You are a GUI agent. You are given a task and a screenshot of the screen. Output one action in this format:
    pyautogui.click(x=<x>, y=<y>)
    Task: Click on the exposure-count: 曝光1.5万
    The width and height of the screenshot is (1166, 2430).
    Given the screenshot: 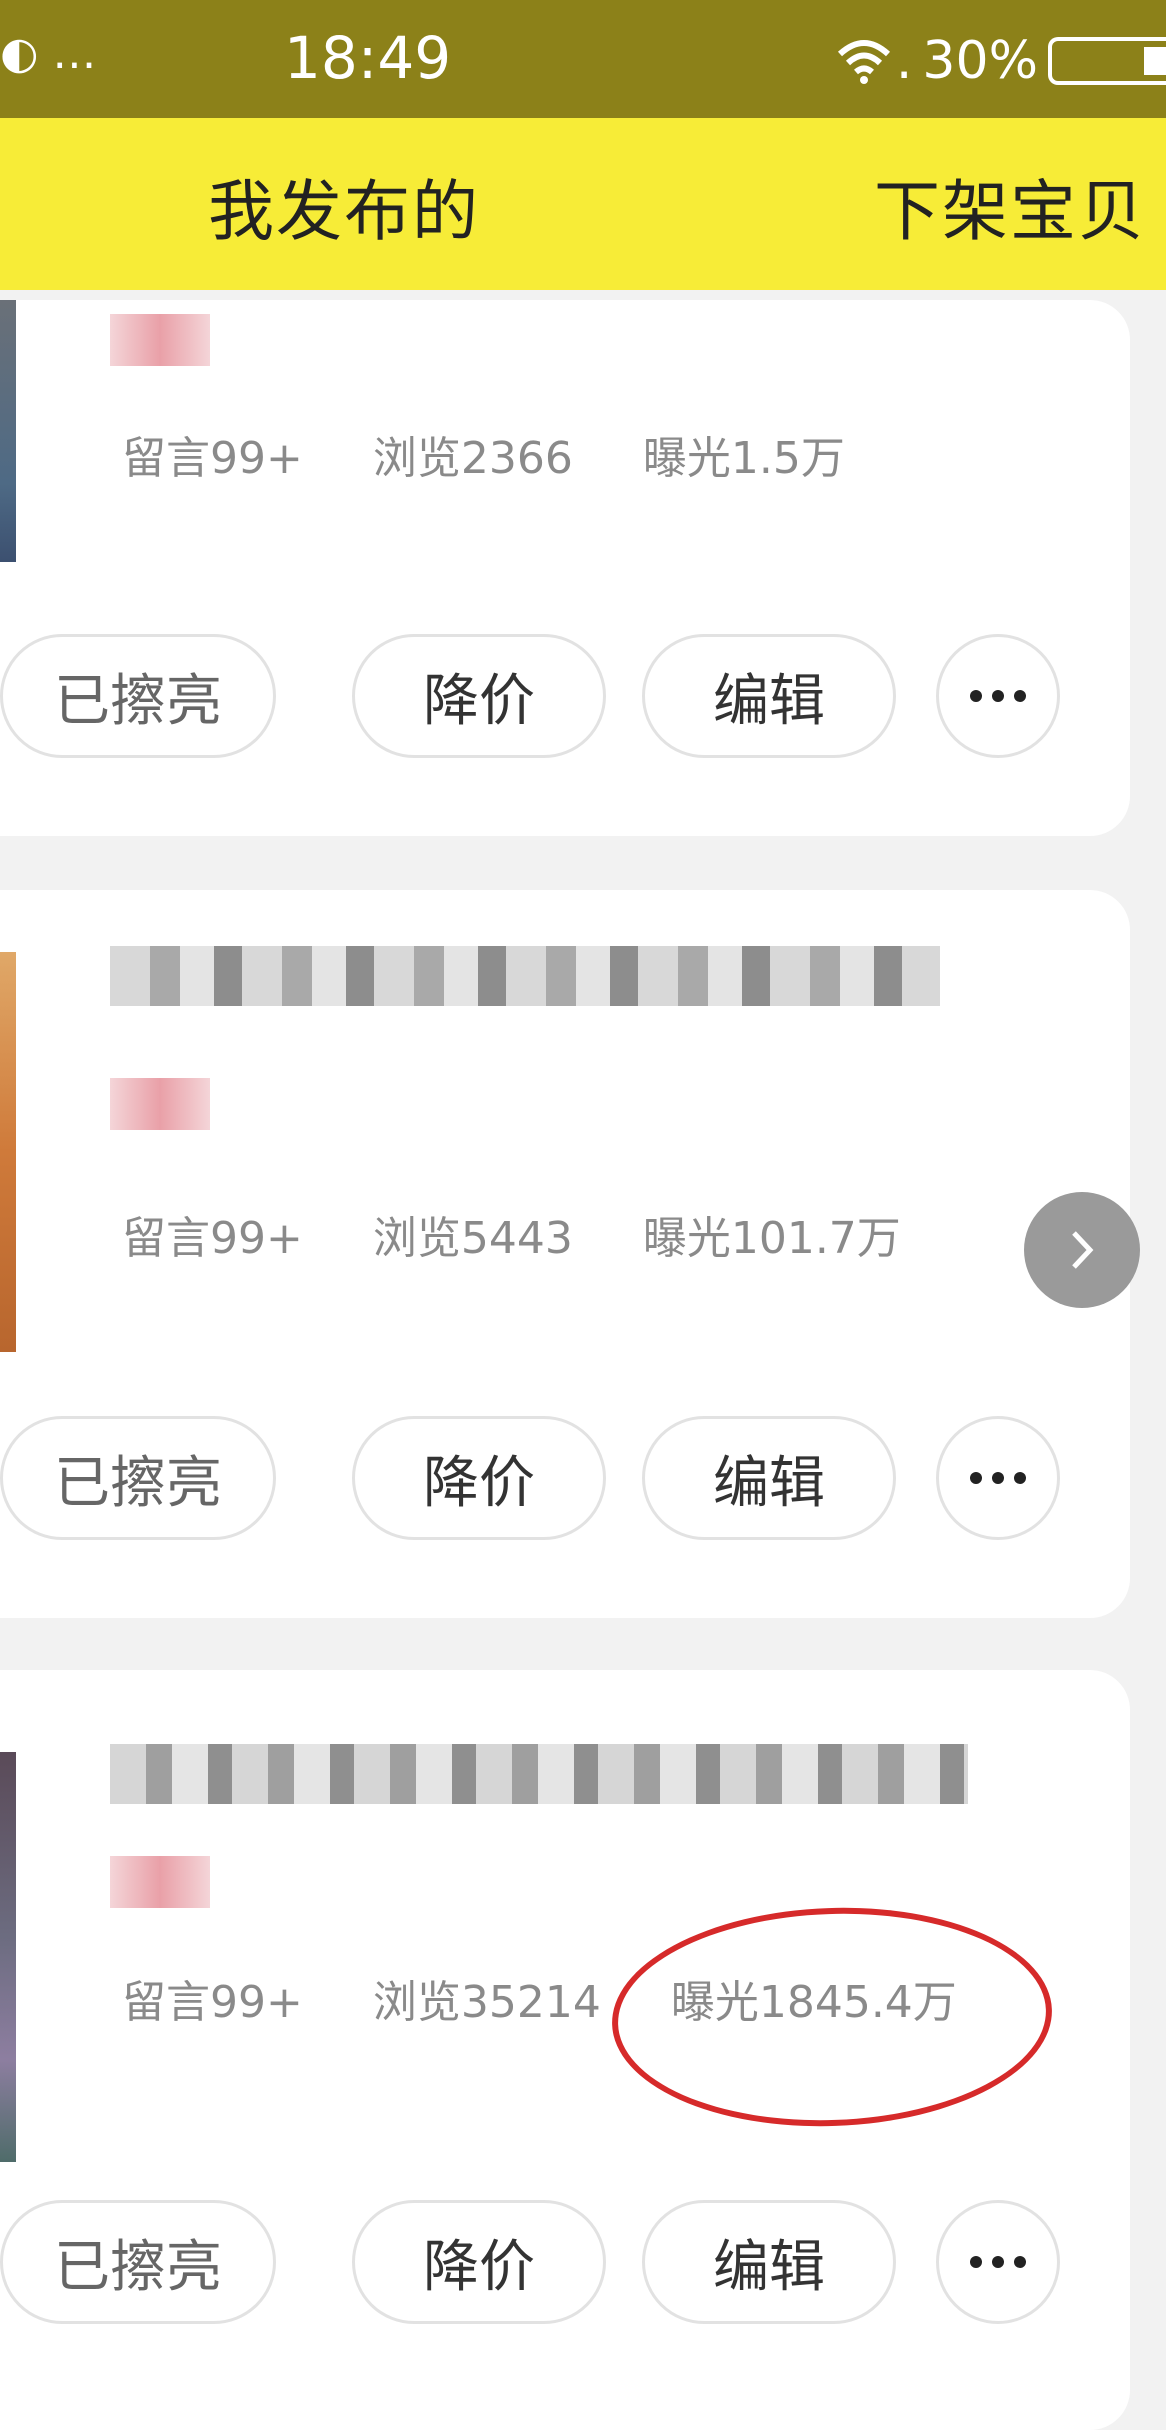 What is the action you would take?
    pyautogui.click(x=743, y=458)
    